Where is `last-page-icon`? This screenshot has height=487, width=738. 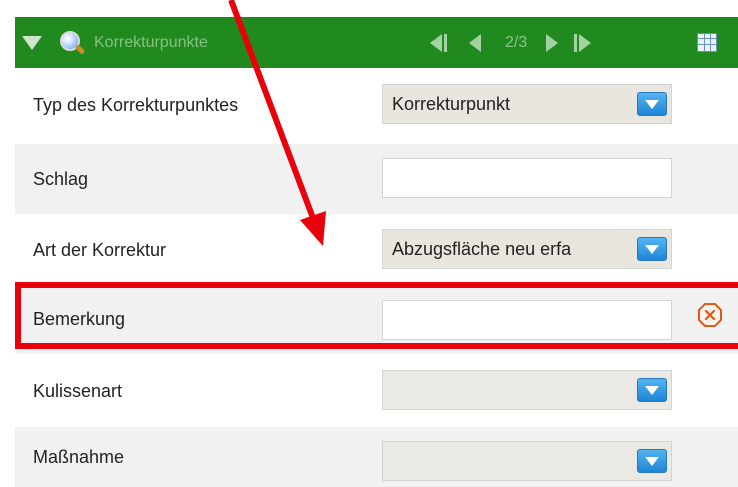
last-page-icon is located at coordinates (583, 42).